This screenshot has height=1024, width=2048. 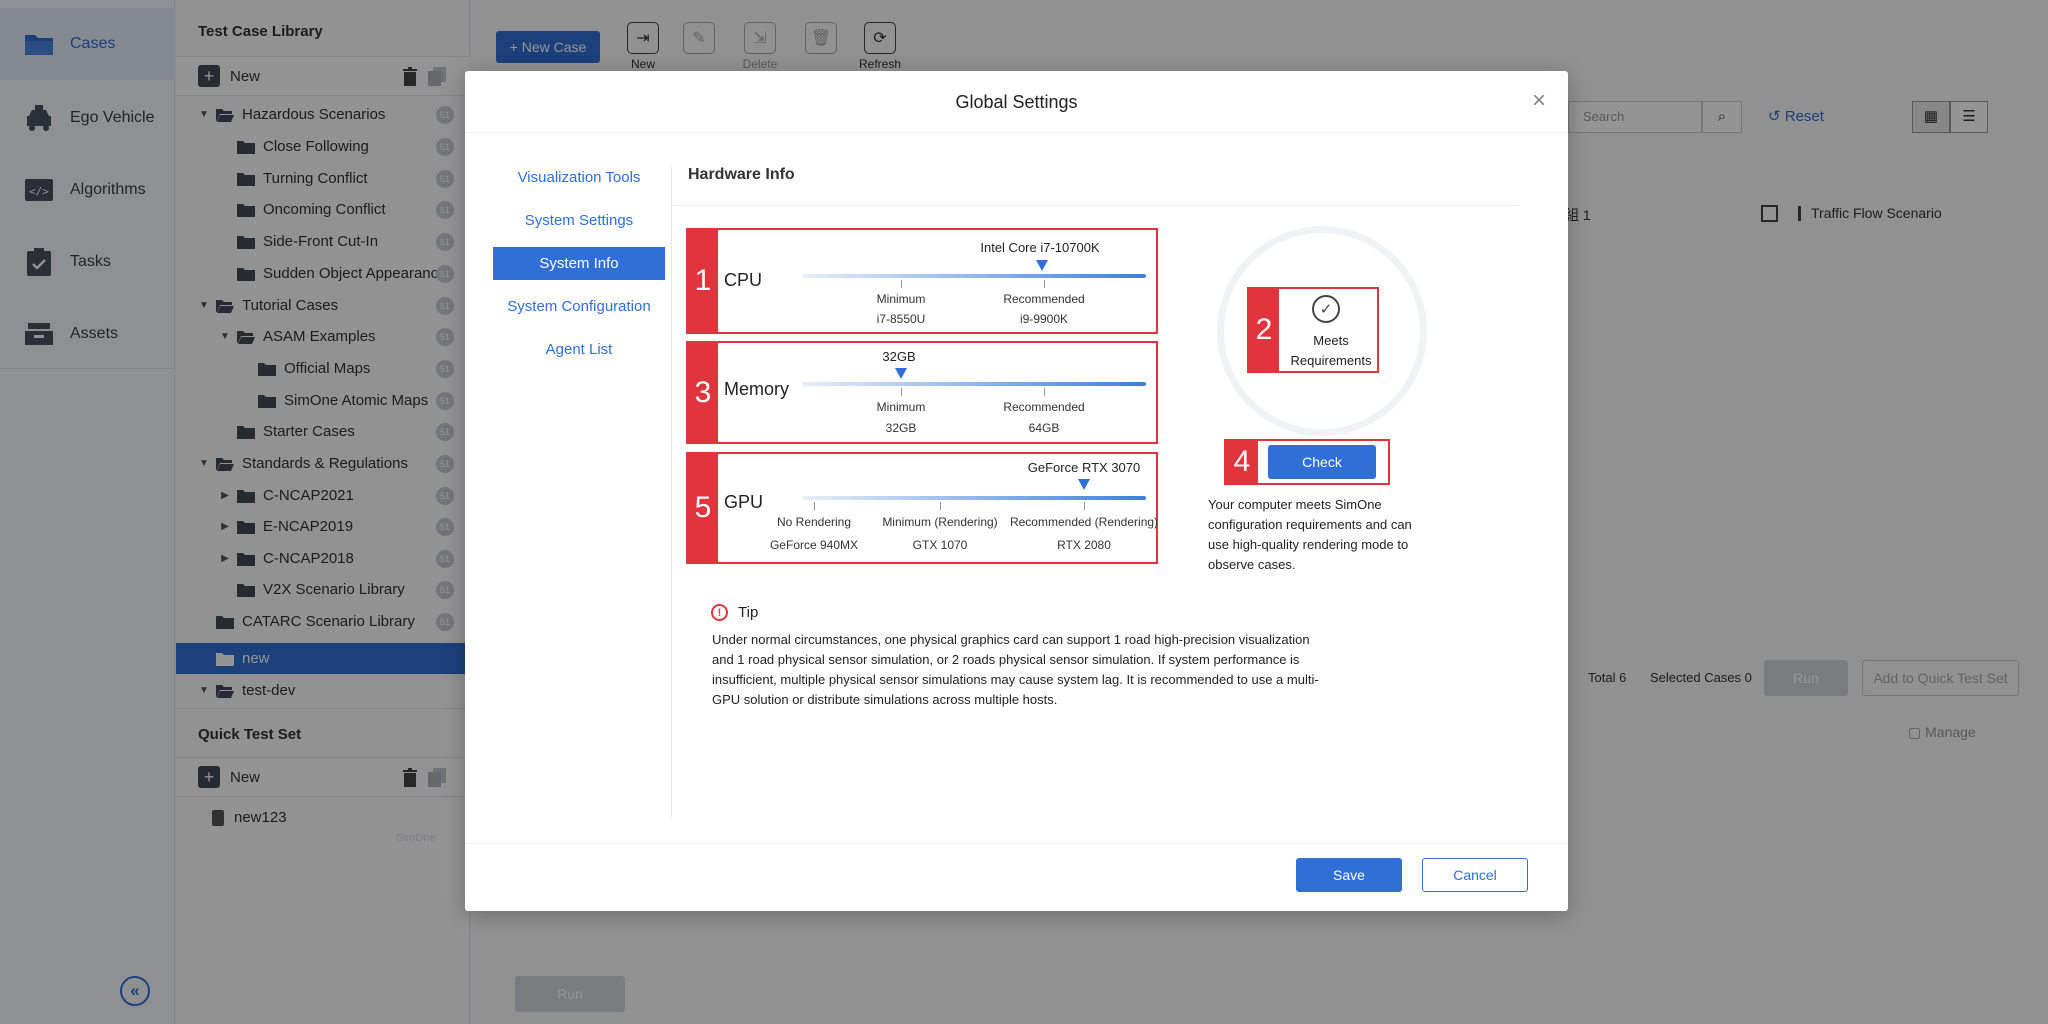 What do you see at coordinates (579, 306) in the screenshot?
I see `menu-item-system-configuration: System Configuration` at bounding box center [579, 306].